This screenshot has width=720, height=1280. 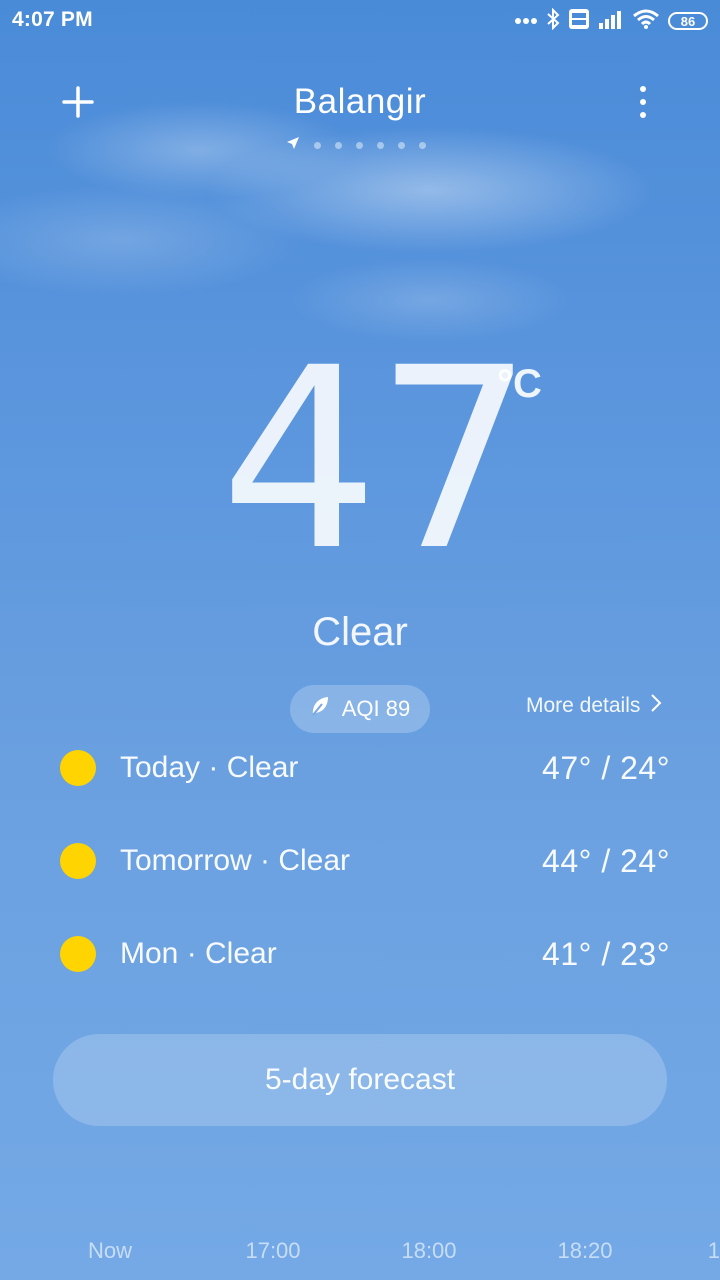 I want to click on forecast-label: Tomorrow · Clear, so click(x=235, y=860).